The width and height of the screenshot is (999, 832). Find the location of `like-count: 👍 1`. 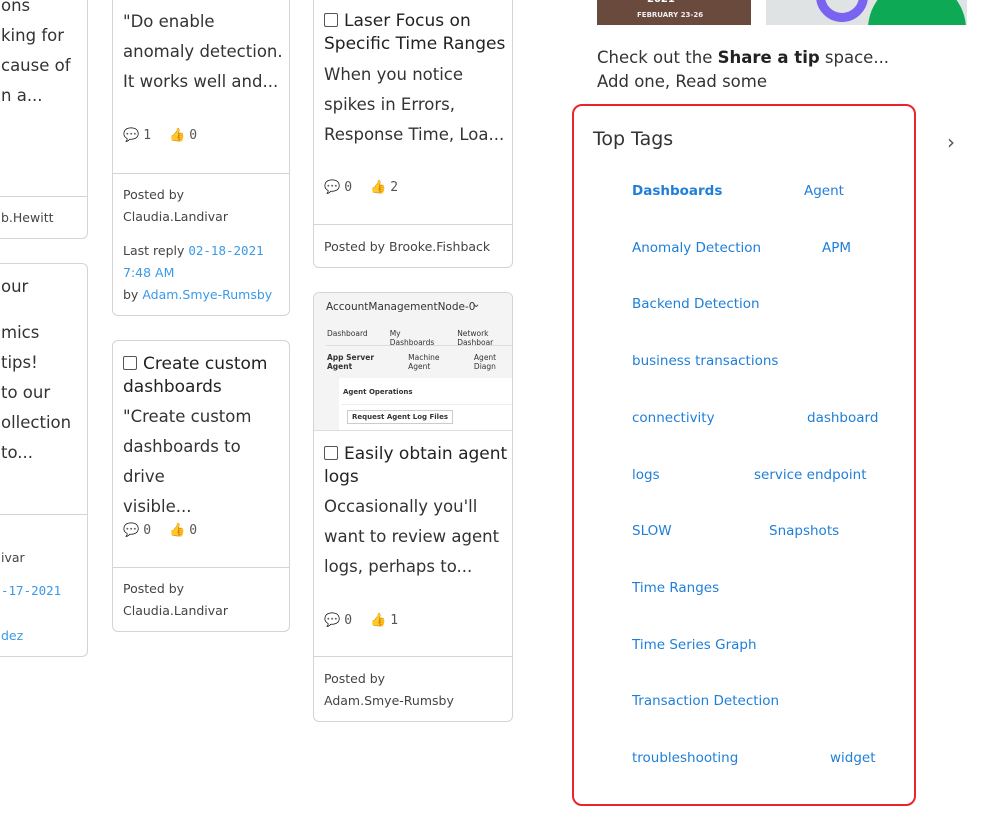

like-count: 👍 1 is located at coordinates (384, 620).